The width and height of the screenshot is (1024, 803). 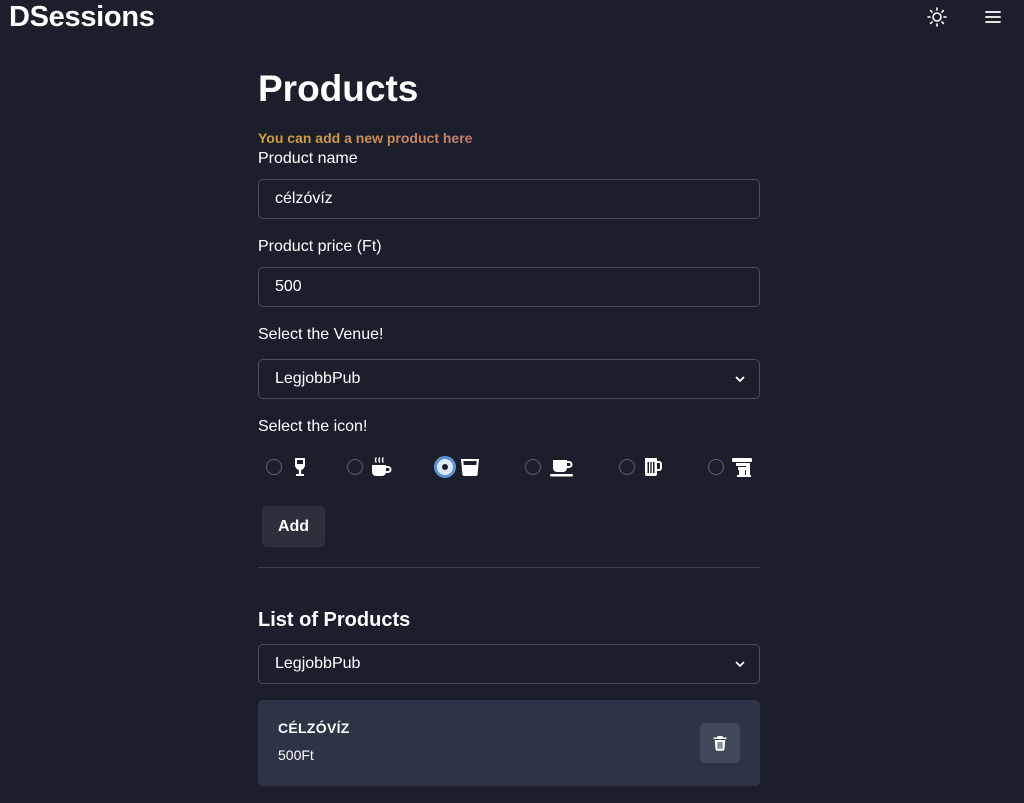 I want to click on product-card: célzóvíz 500Ft, so click(x=509, y=743).